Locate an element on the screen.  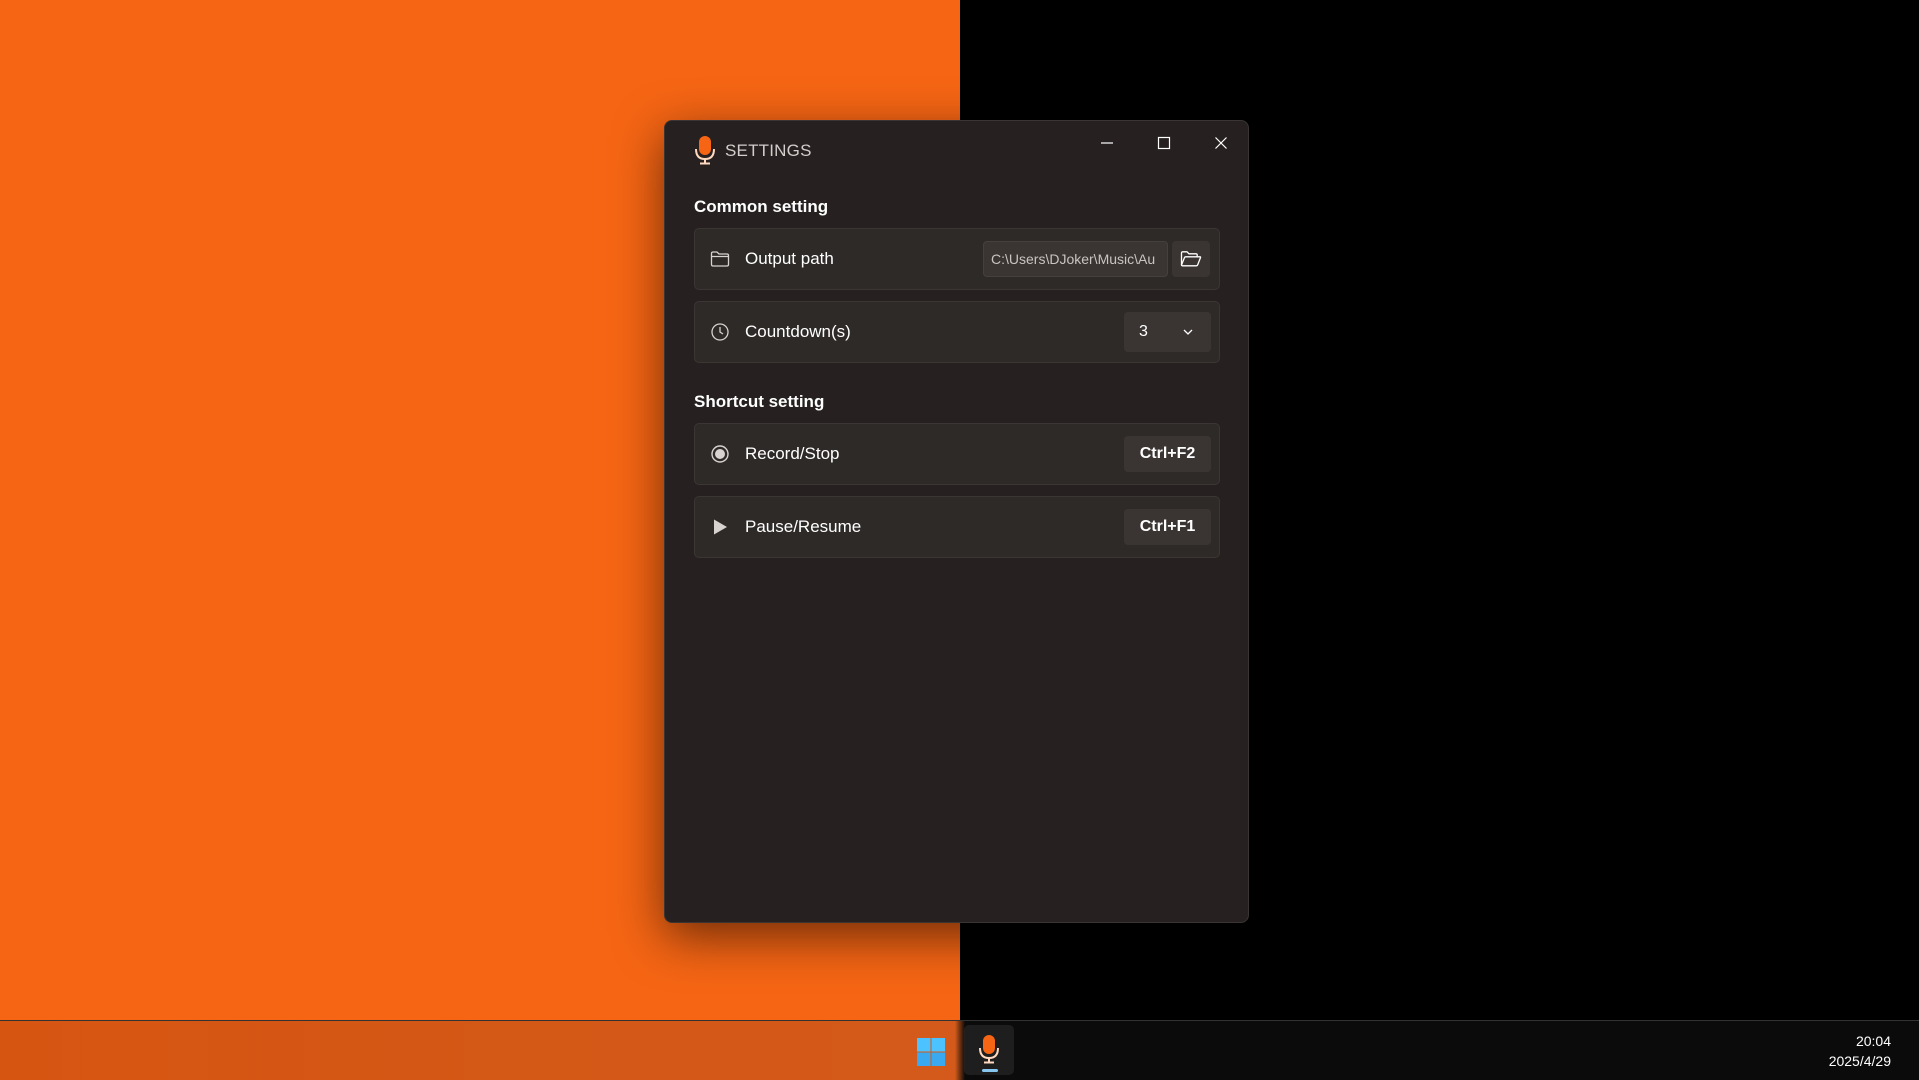
countdown-value: 3 is located at coordinates (1143, 331).